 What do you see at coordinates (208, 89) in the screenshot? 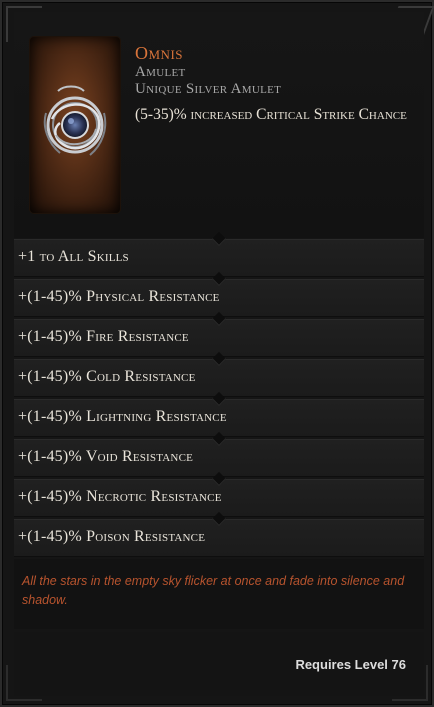
I see `item-rarity-line: Unique Silver Amulet` at bounding box center [208, 89].